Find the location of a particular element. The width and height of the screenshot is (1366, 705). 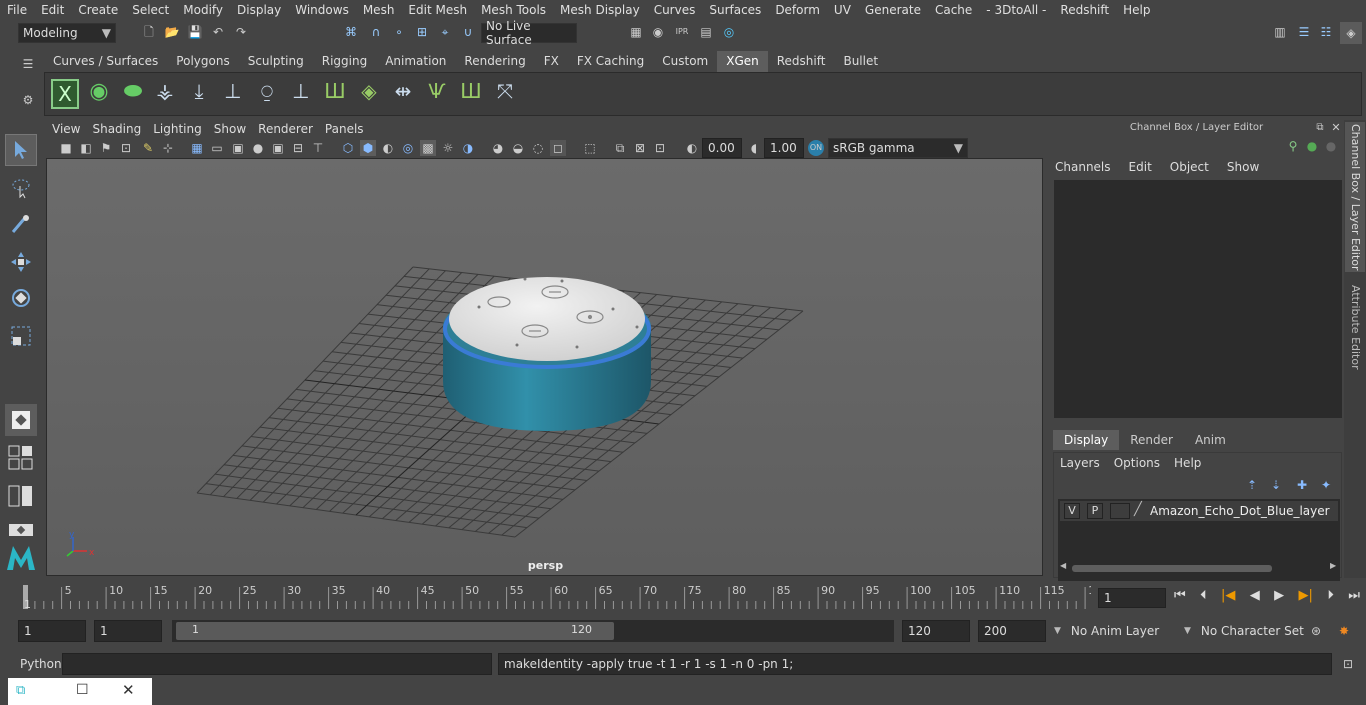

tab-attribute-editor: Attribute Editor is located at coordinates (1355, 327).